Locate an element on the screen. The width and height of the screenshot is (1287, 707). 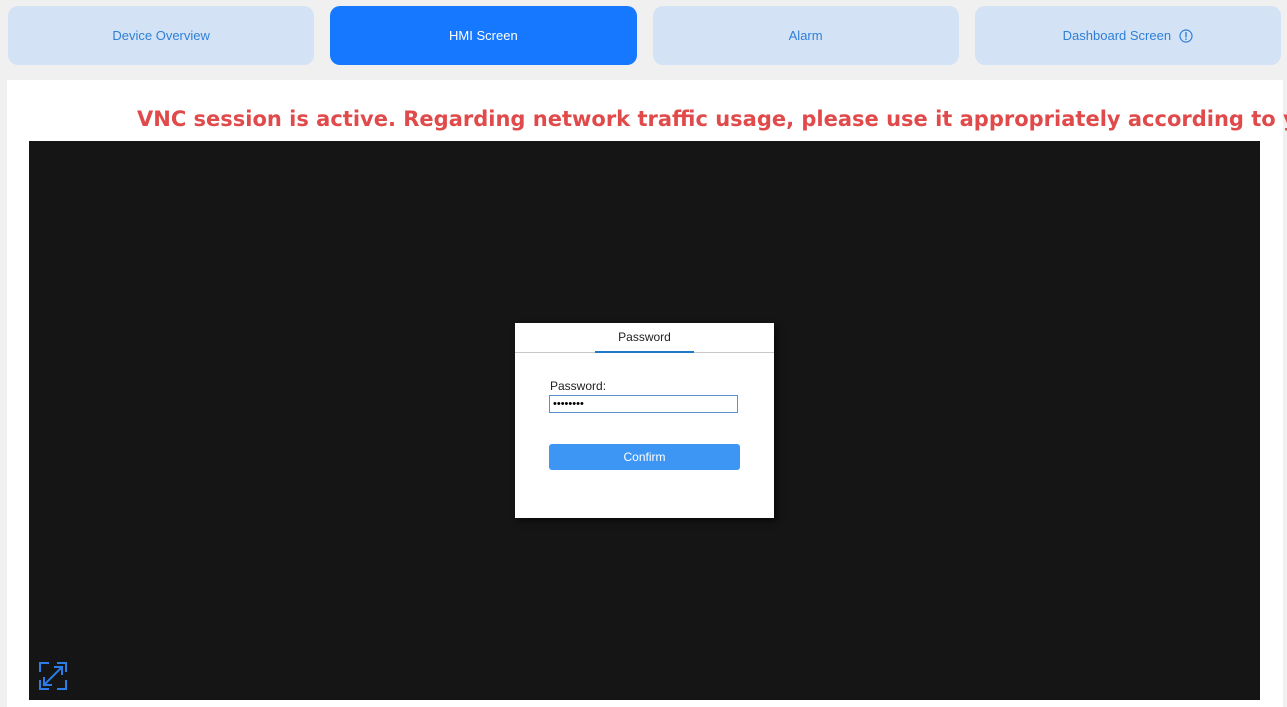
tab-hmi-screen: HMI Screen is located at coordinates (483, 35).